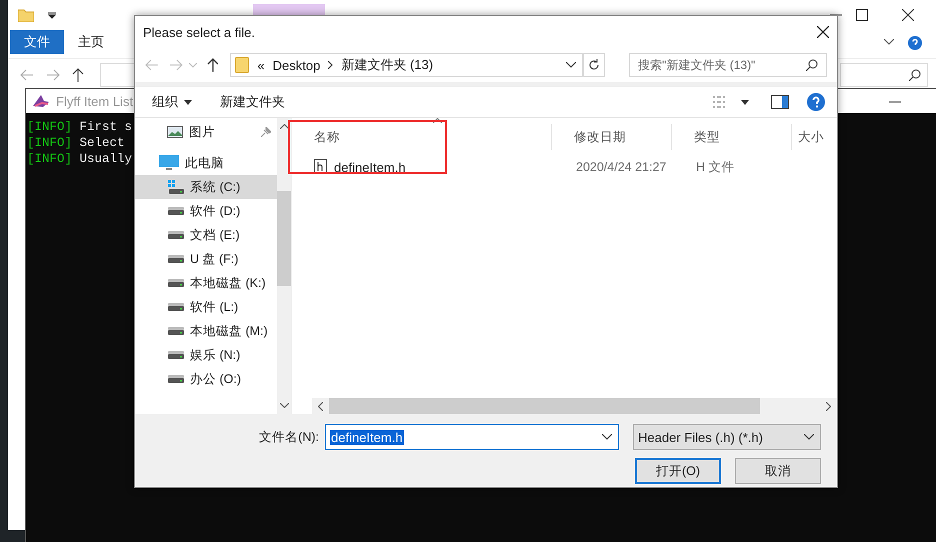 This screenshot has height=542, width=936. What do you see at coordinates (422, 137) in the screenshot?
I see `column-header: 名称` at bounding box center [422, 137].